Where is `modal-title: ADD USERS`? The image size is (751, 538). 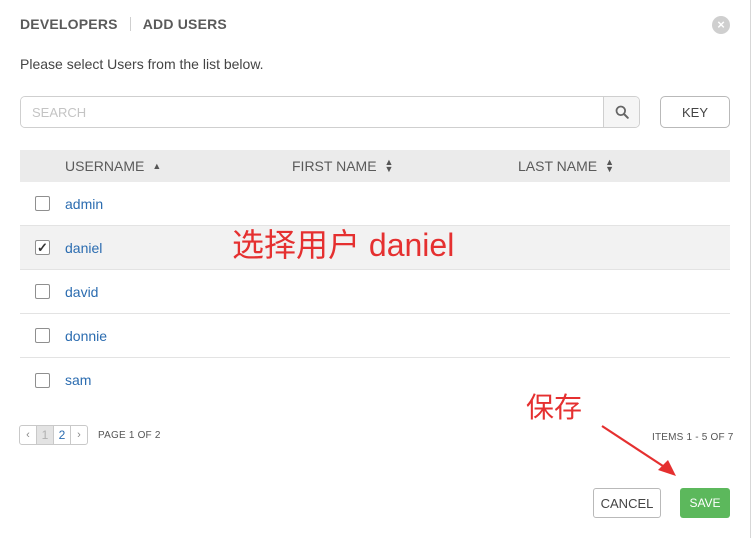
modal-title: ADD USERS is located at coordinates (184, 24).